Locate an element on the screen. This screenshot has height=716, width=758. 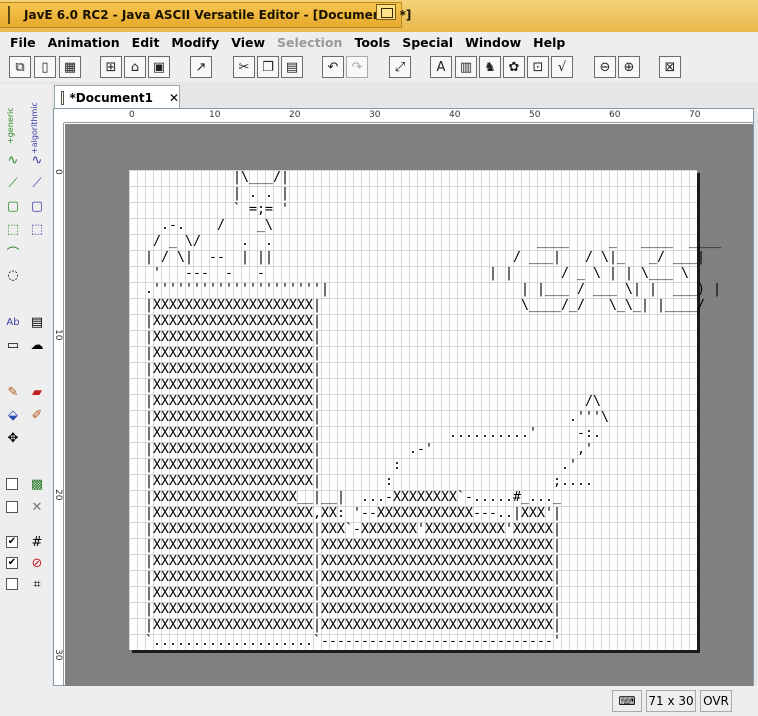
ruler-h-label: 60 is located at coordinates (615, 115).